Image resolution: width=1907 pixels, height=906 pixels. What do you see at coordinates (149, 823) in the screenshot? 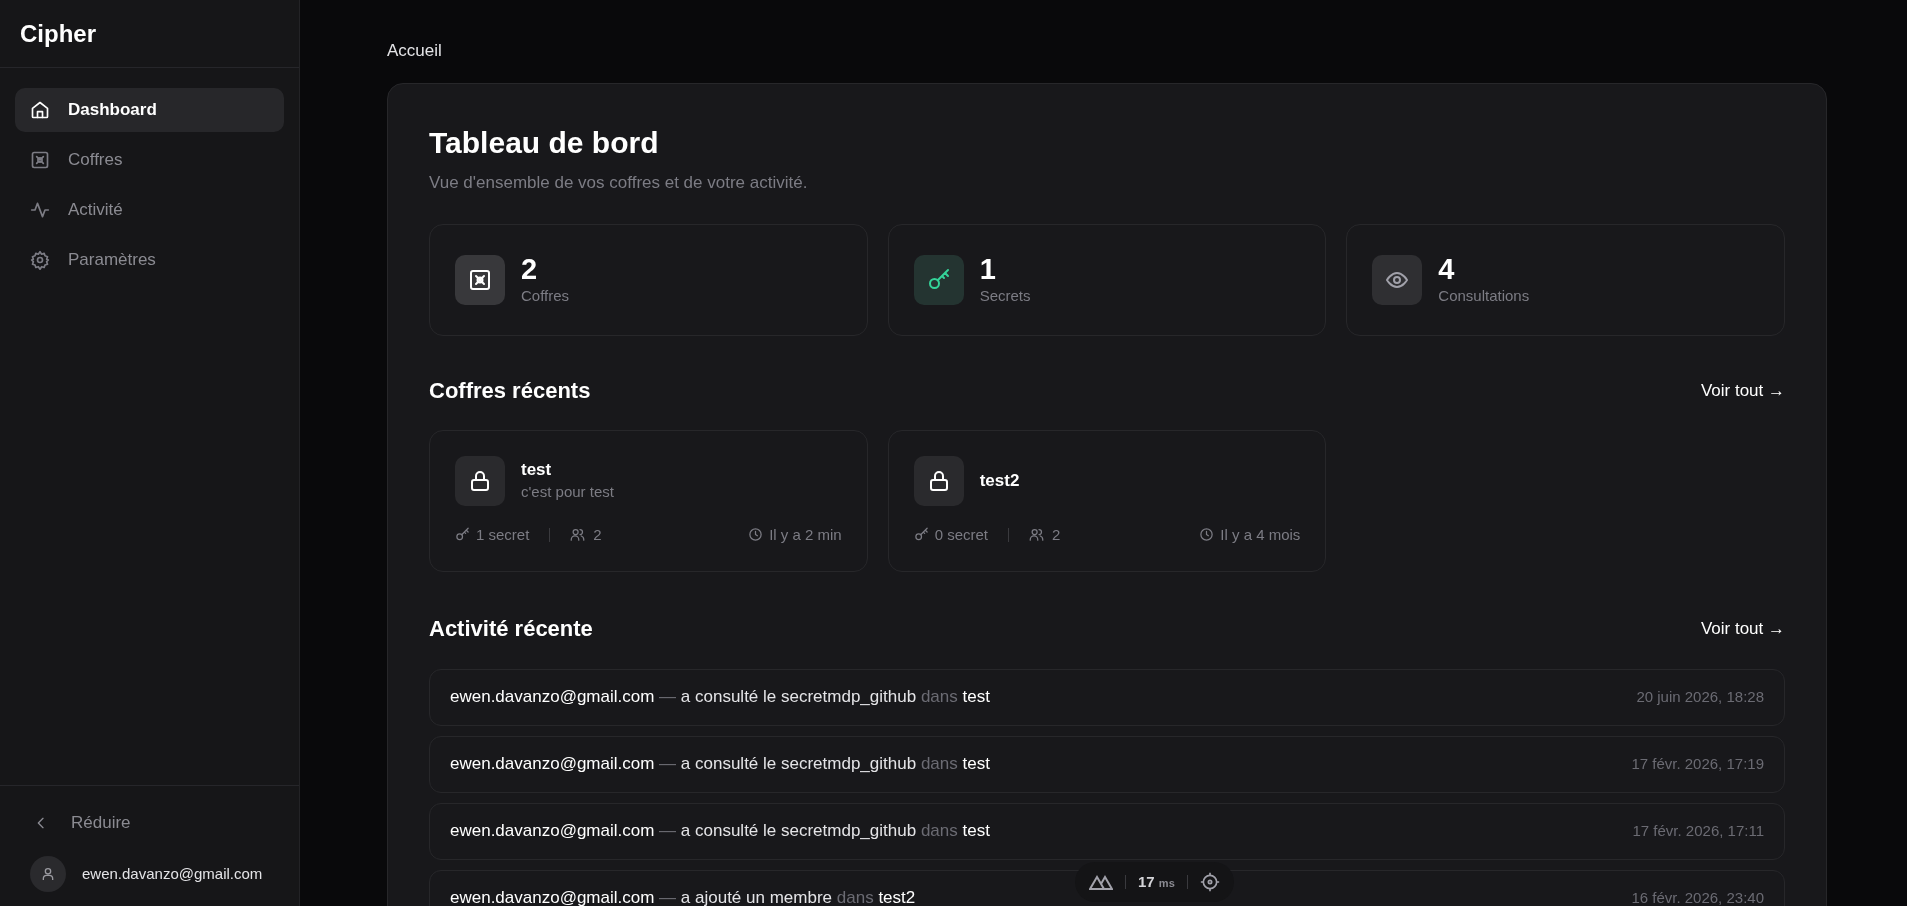
I see `collapse-button: Réduire` at bounding box center [149, 823].